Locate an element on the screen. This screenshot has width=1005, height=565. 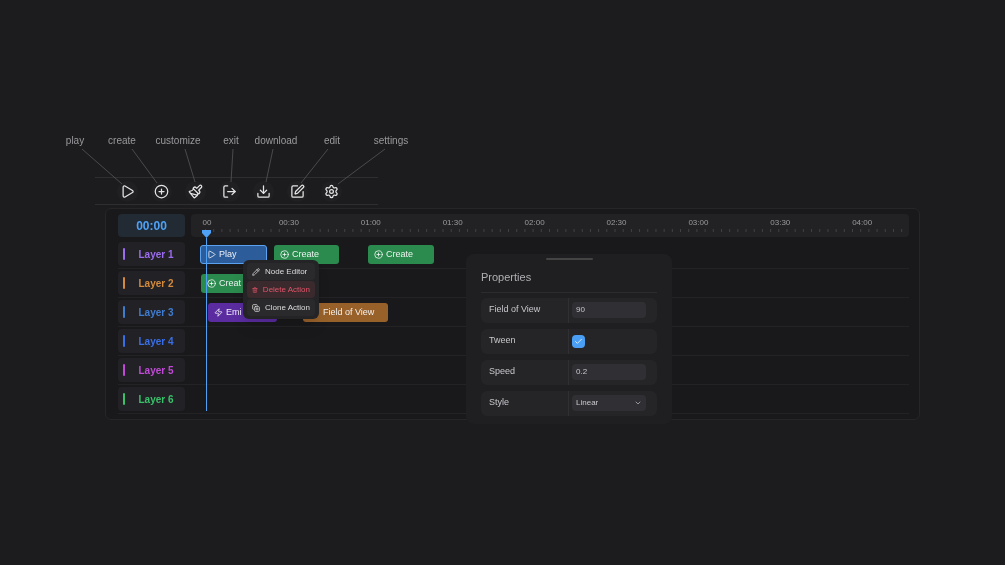
download-tool-button is located at coordinates (263, 191).